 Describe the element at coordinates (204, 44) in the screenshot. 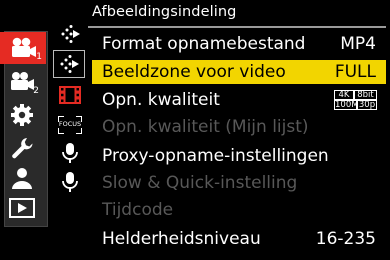

I see `menu-item-label: Format opnamebestand` at that location.